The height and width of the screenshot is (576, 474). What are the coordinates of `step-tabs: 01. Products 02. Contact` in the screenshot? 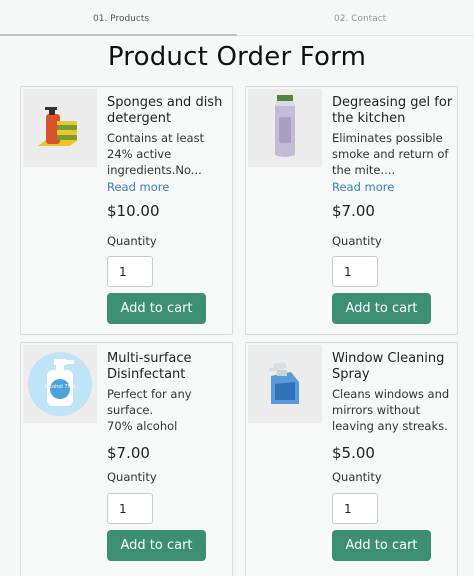 It's located at (237, 18).